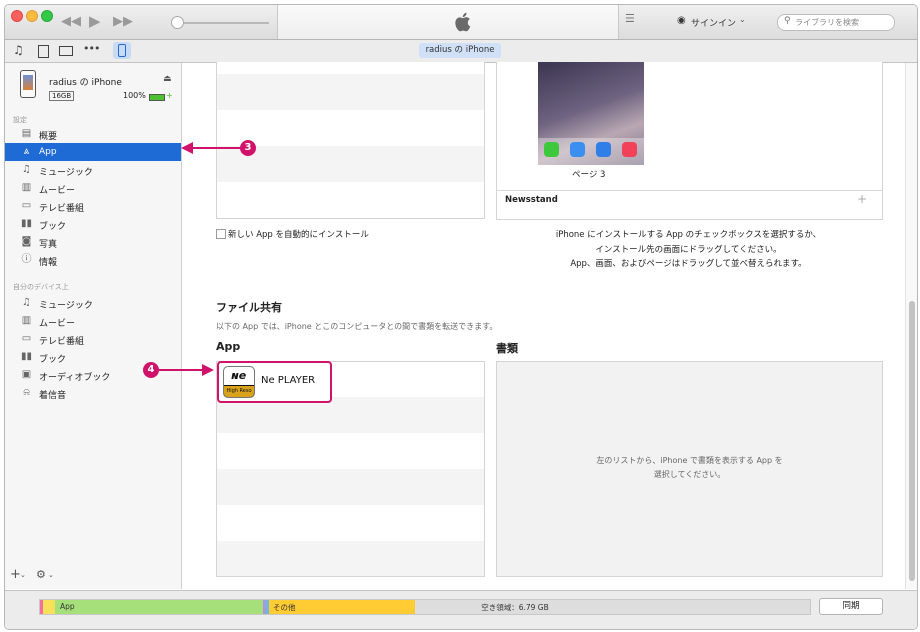  I want to click on sync-button-label: 同期, so click(851, 606).